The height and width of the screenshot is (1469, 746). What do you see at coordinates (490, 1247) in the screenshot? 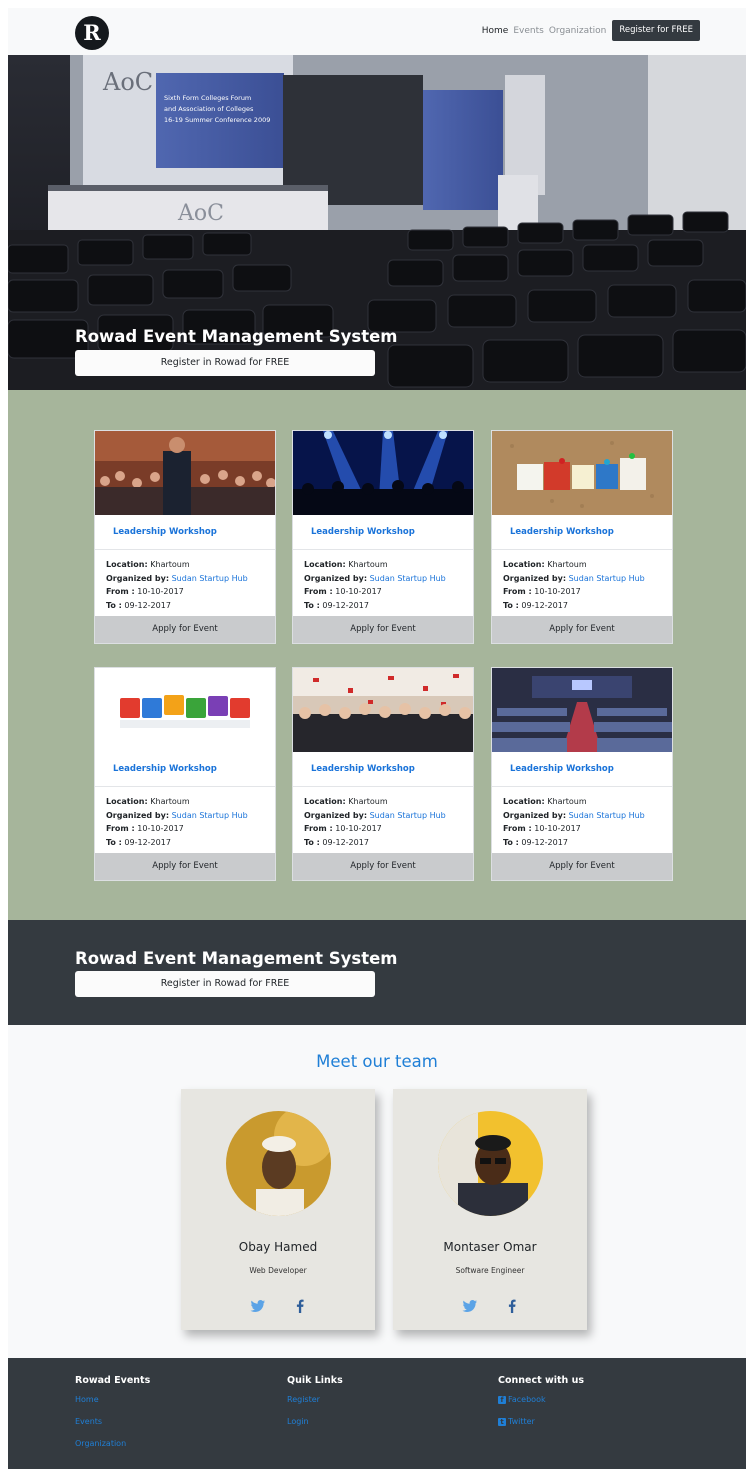
I see `member-name: Montaser Omar` at bounding box center [490, 1247].